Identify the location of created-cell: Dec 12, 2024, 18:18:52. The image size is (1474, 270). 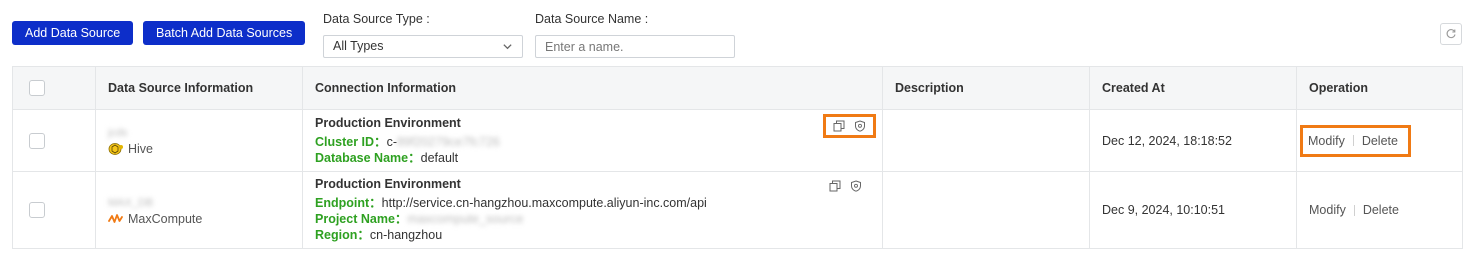
(1193, 140).